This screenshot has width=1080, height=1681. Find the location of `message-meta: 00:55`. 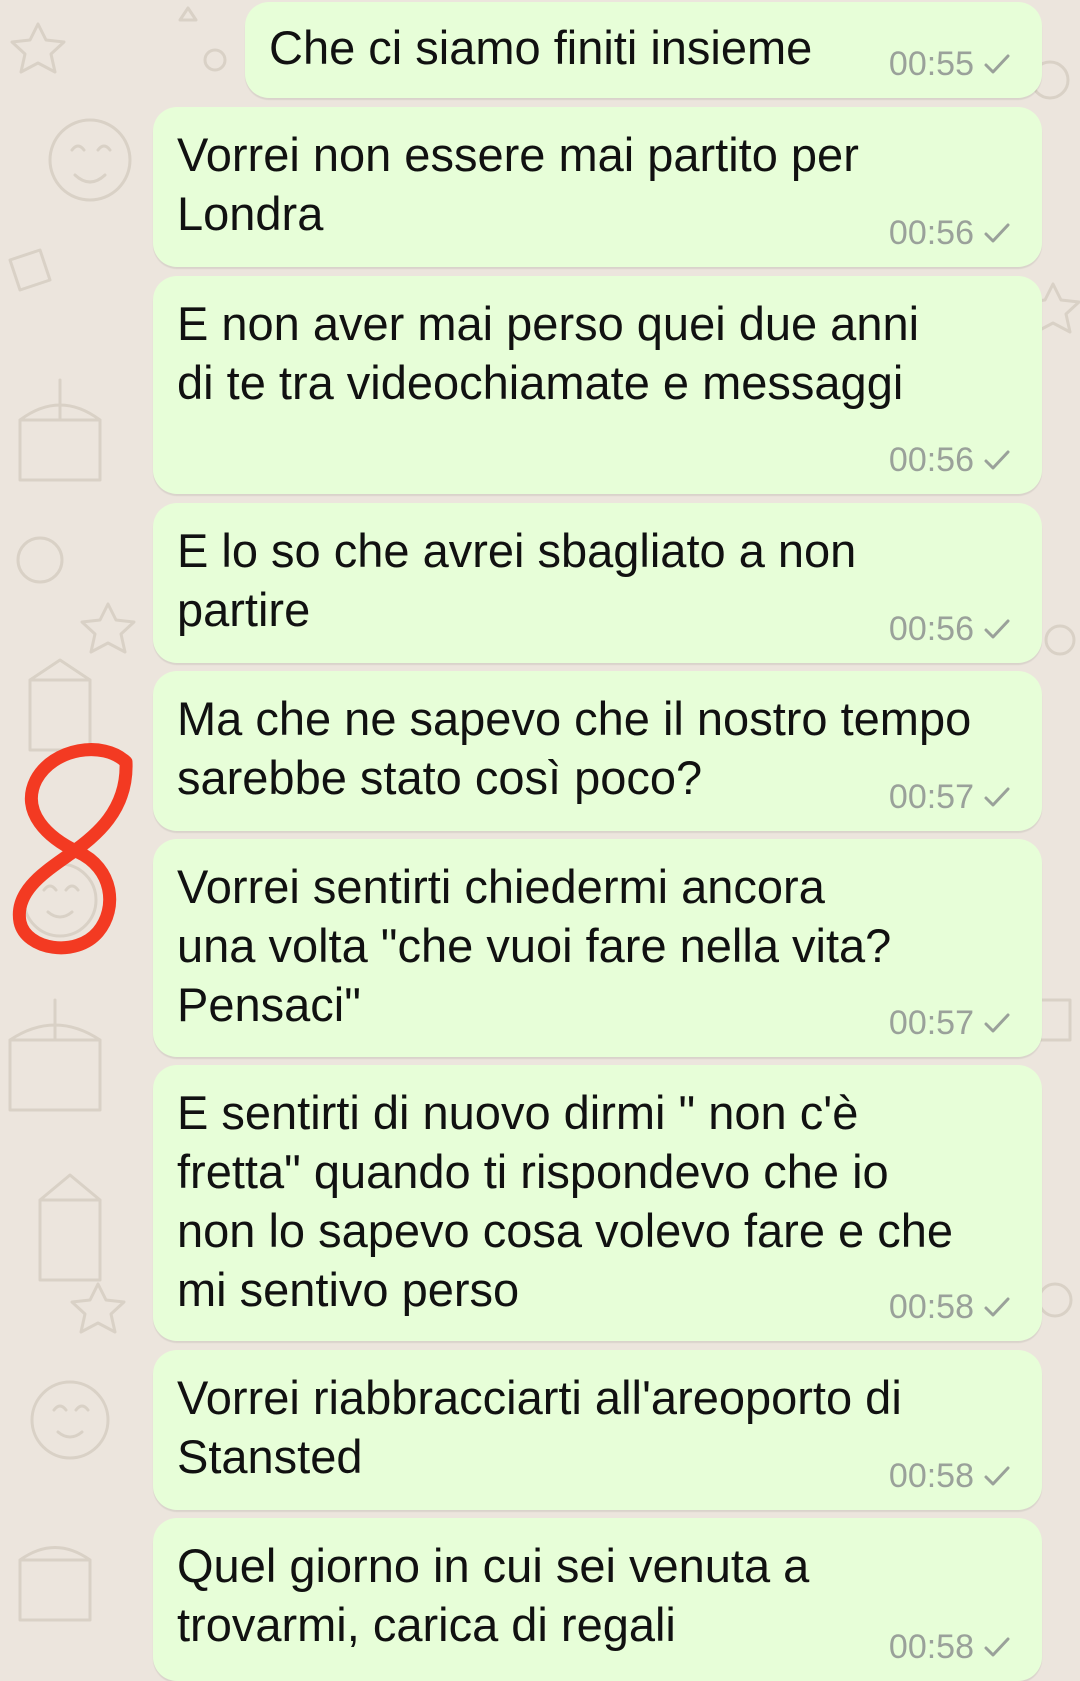

message-meta: 00:55 is located at coordinates (950, 64).